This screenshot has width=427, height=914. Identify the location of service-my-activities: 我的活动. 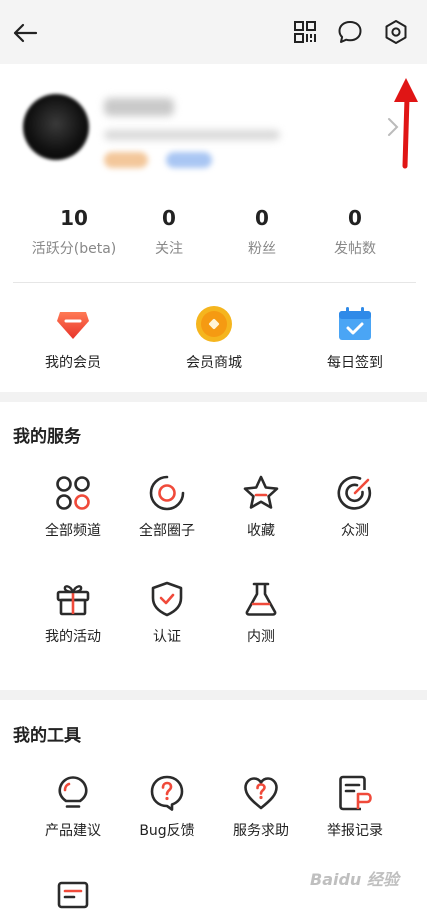
(73, 613).